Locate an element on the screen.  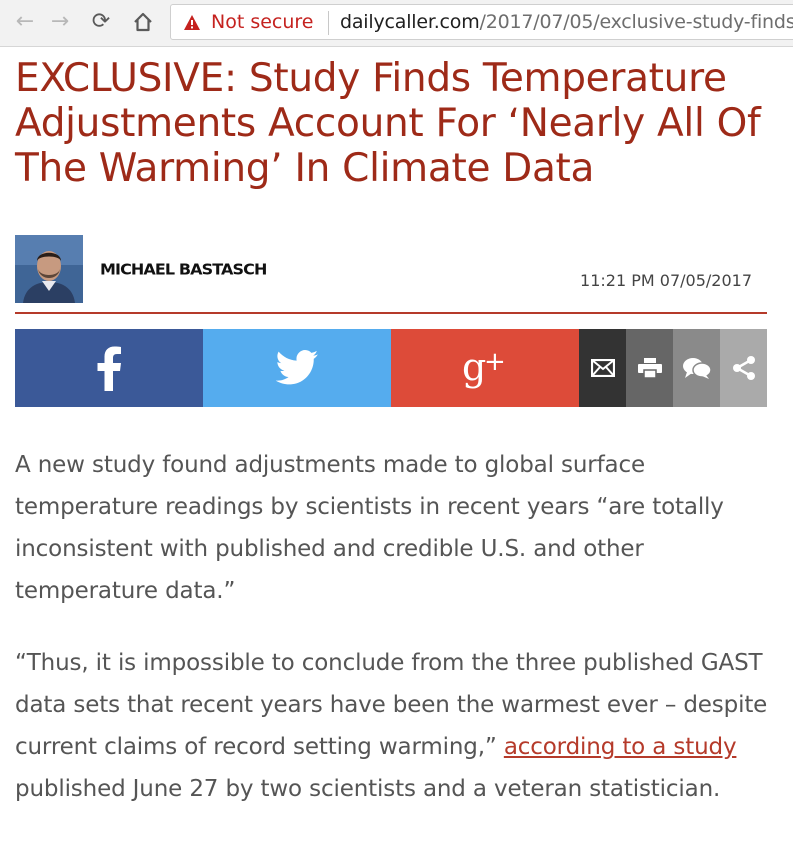
omnibox-divider is located at coordinates (328, 23).